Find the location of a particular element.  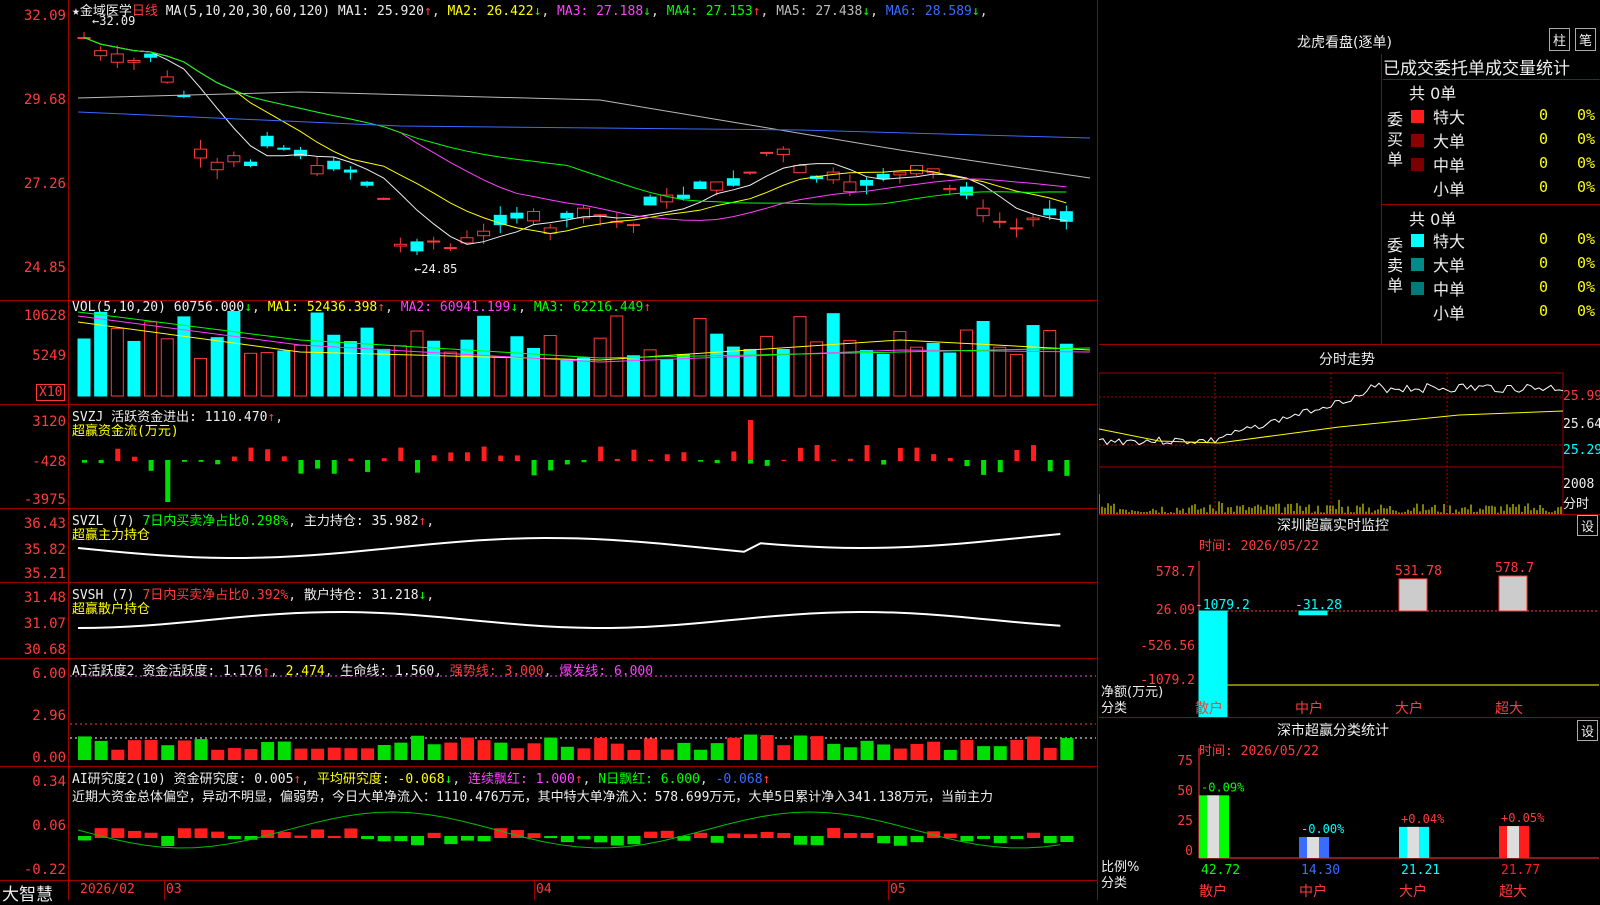

sell-section-label: 委卖单 is located at coordinates (1395, 265).